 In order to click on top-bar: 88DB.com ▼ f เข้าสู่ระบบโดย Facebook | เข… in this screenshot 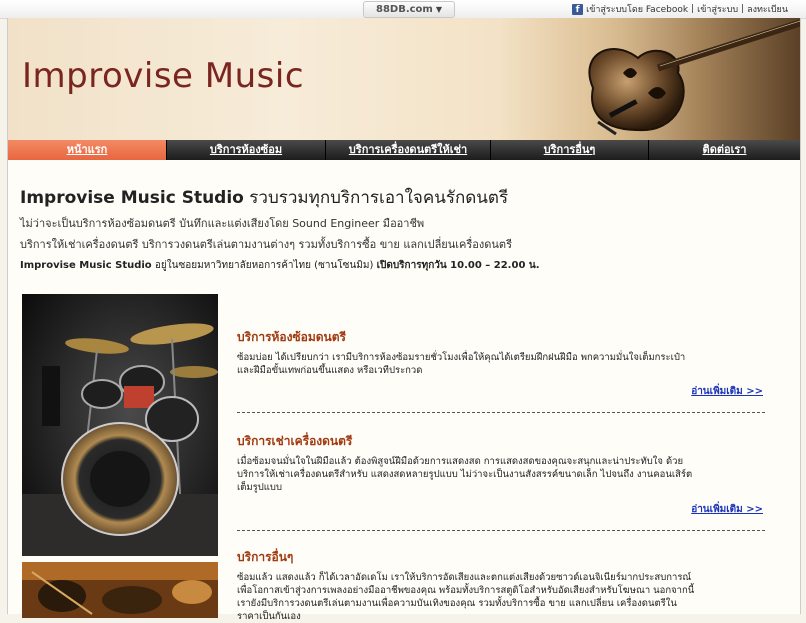, I will do `click(403, 9)`.